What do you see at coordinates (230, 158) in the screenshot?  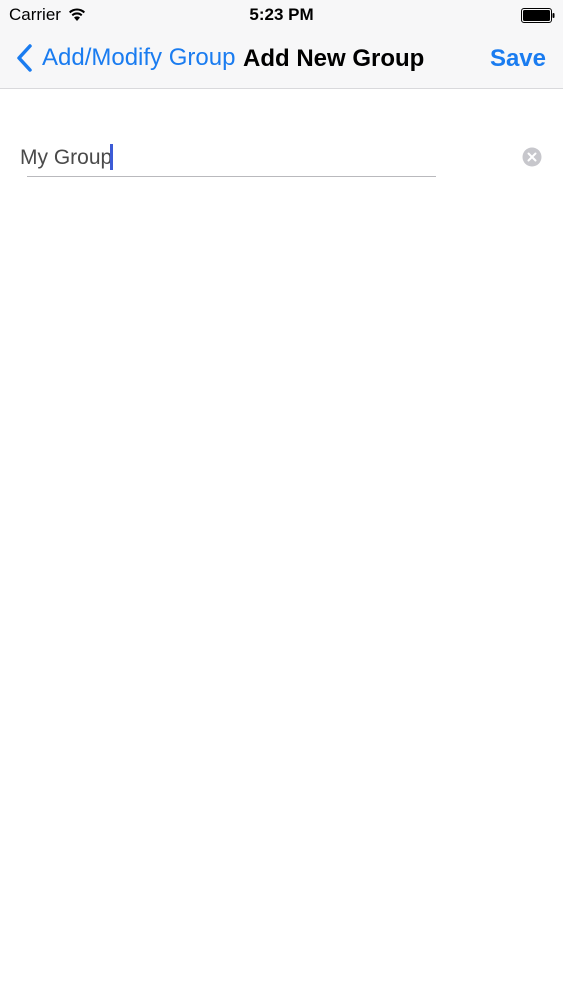 I see `group-name-input` at bounding box center [230, 158].